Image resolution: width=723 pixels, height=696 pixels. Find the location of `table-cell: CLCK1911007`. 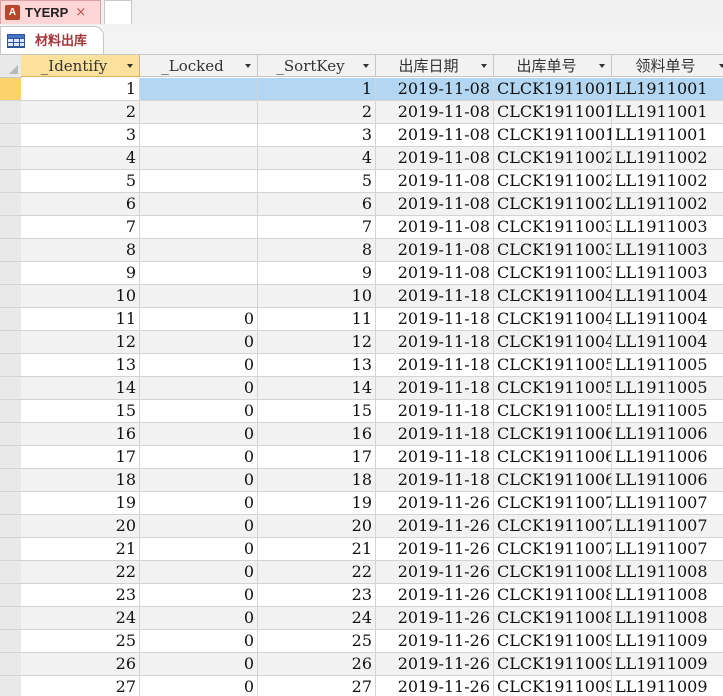

table-cell: CLCK1911007 is located at coordinates (553, 549).